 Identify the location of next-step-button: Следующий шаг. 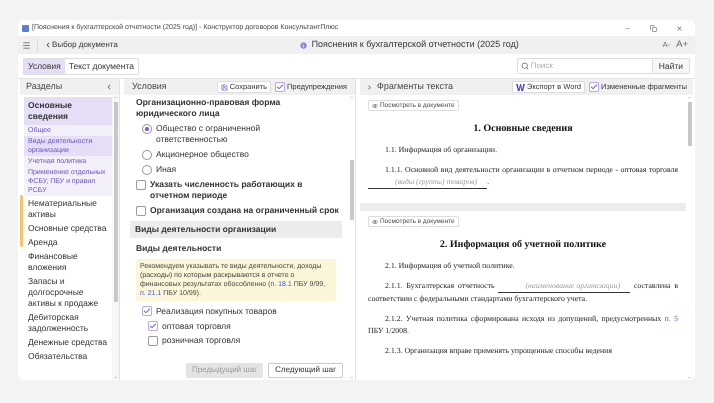
(305, 370).